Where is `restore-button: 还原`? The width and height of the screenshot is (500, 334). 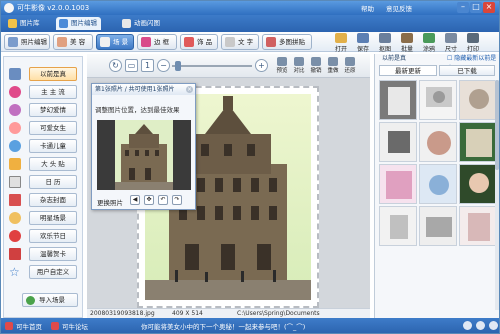 restore-button: 还原 is located at coordinates (350, 66).